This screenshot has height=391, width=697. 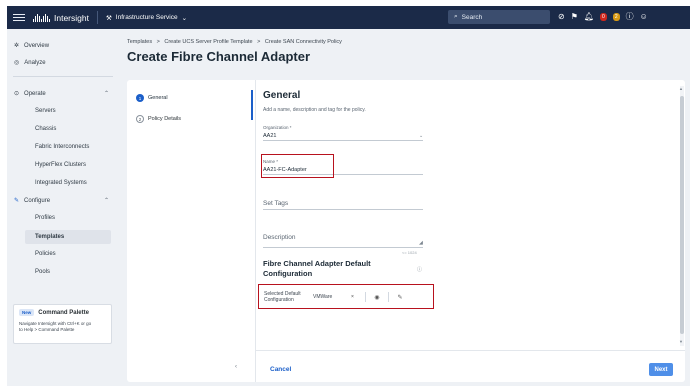 I want to click on brand-name: Intersight, so click(x=71, y=17).